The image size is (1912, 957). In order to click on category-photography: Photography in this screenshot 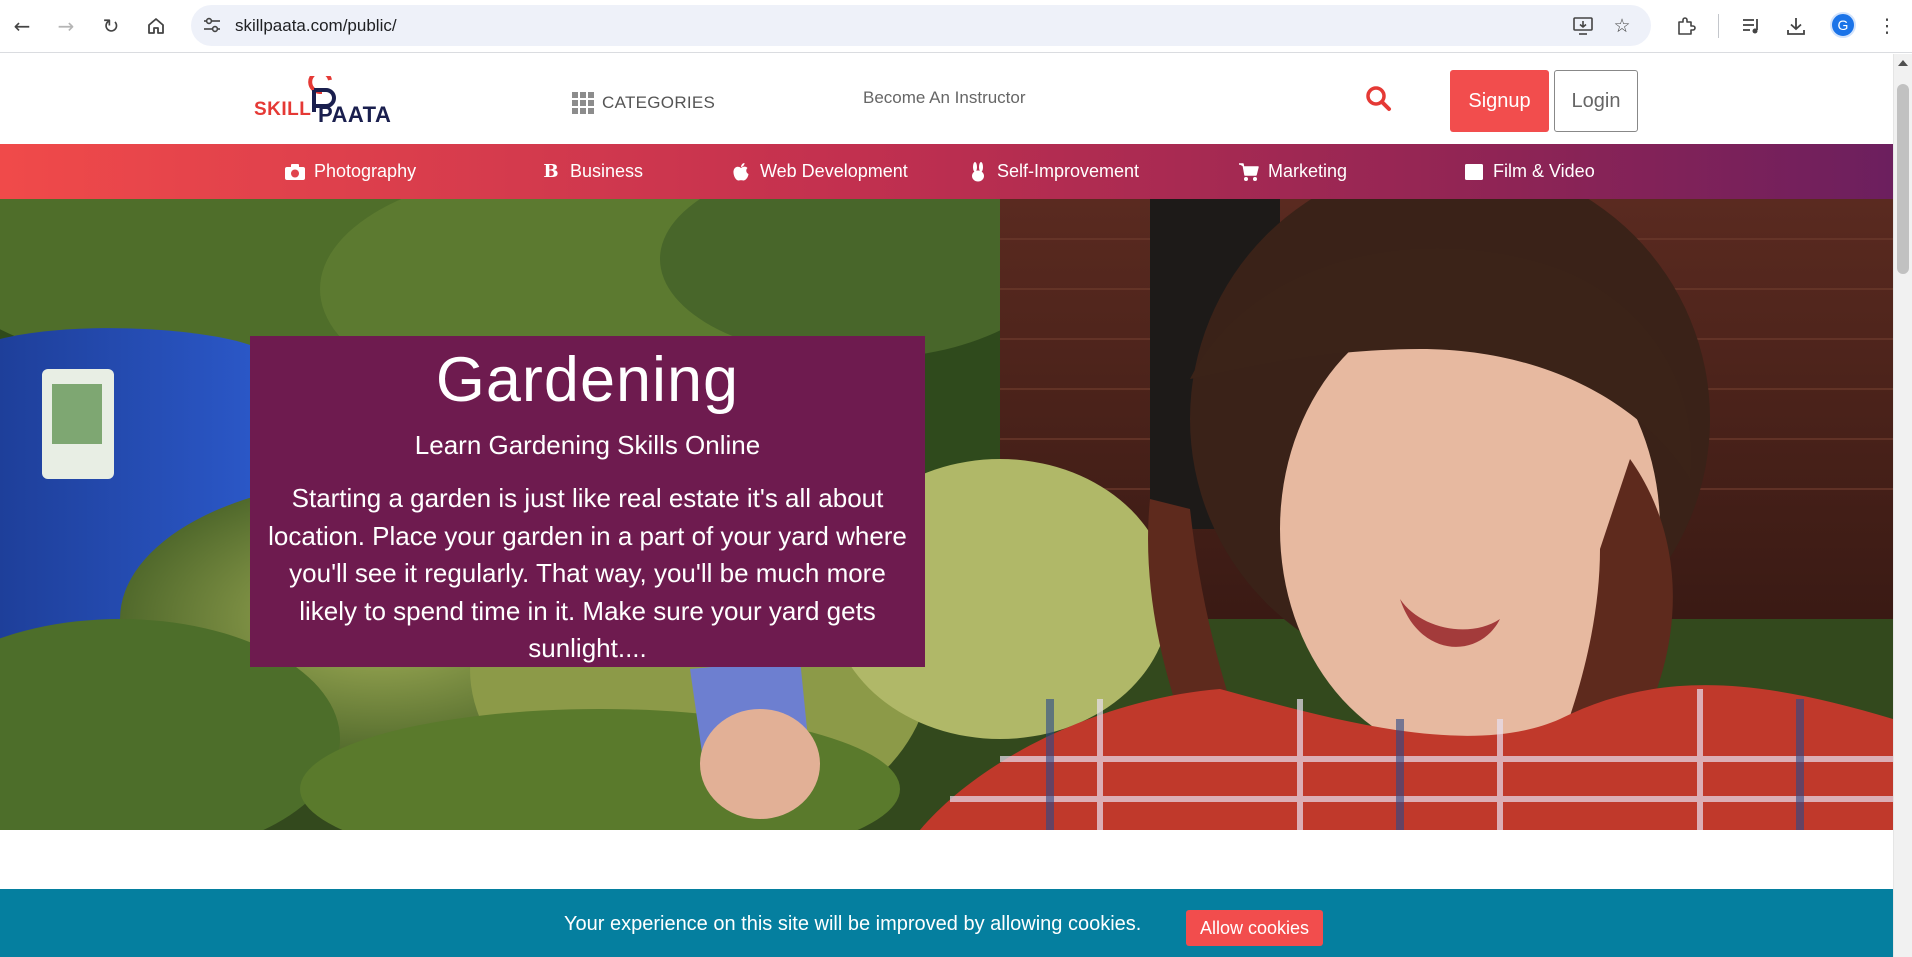, I will do `click(350, 171)`.